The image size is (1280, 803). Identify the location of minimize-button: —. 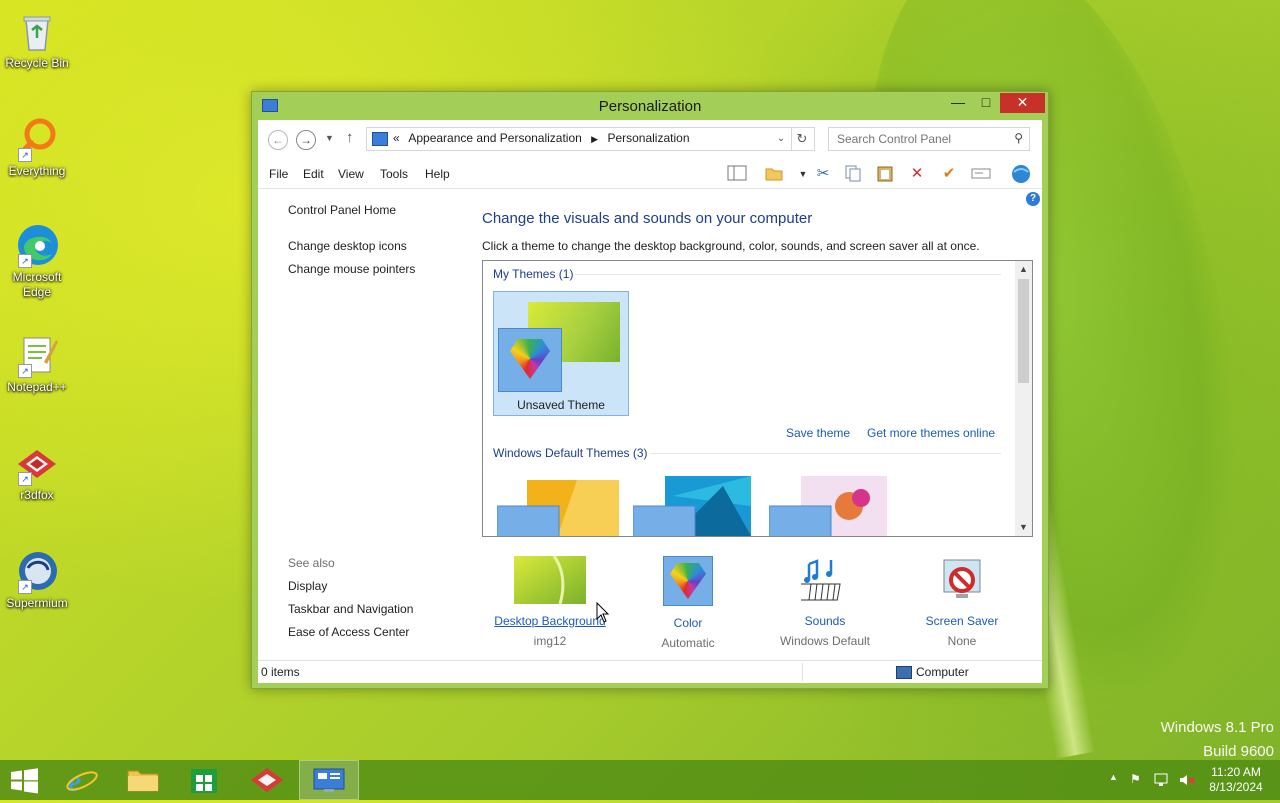
(958, 103).